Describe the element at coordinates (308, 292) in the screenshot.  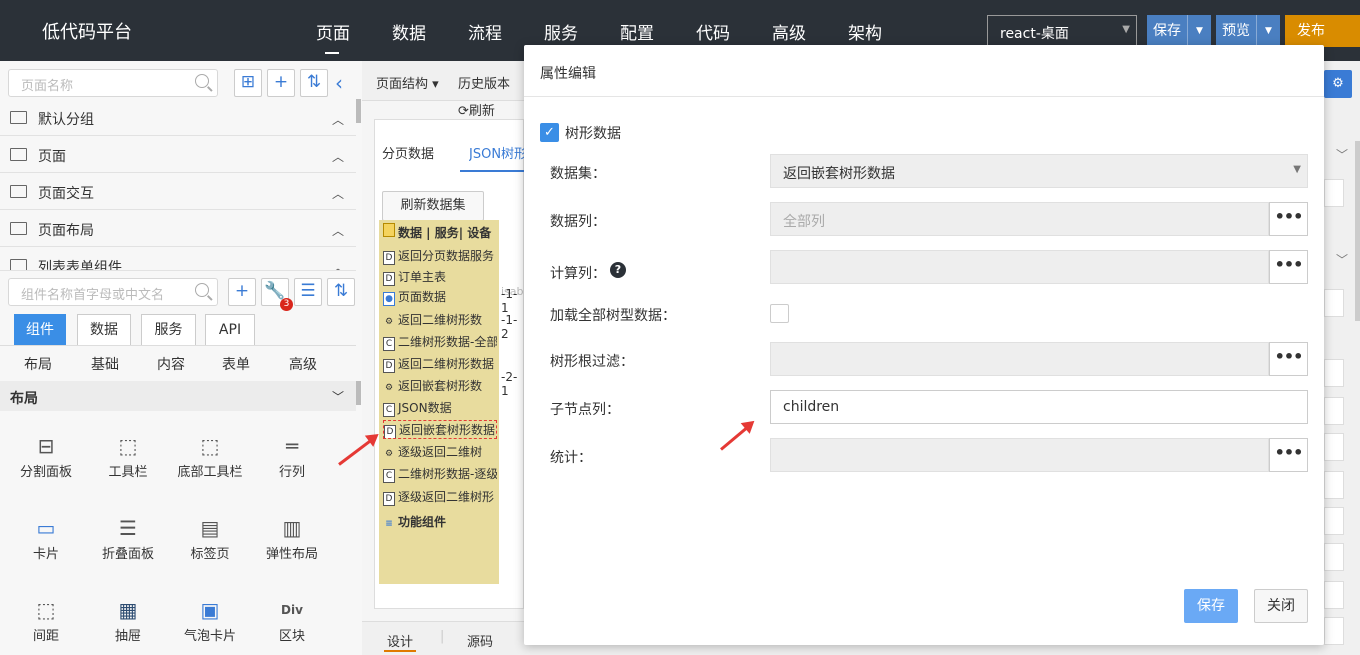
I see `list-icon: ☰` at that location.